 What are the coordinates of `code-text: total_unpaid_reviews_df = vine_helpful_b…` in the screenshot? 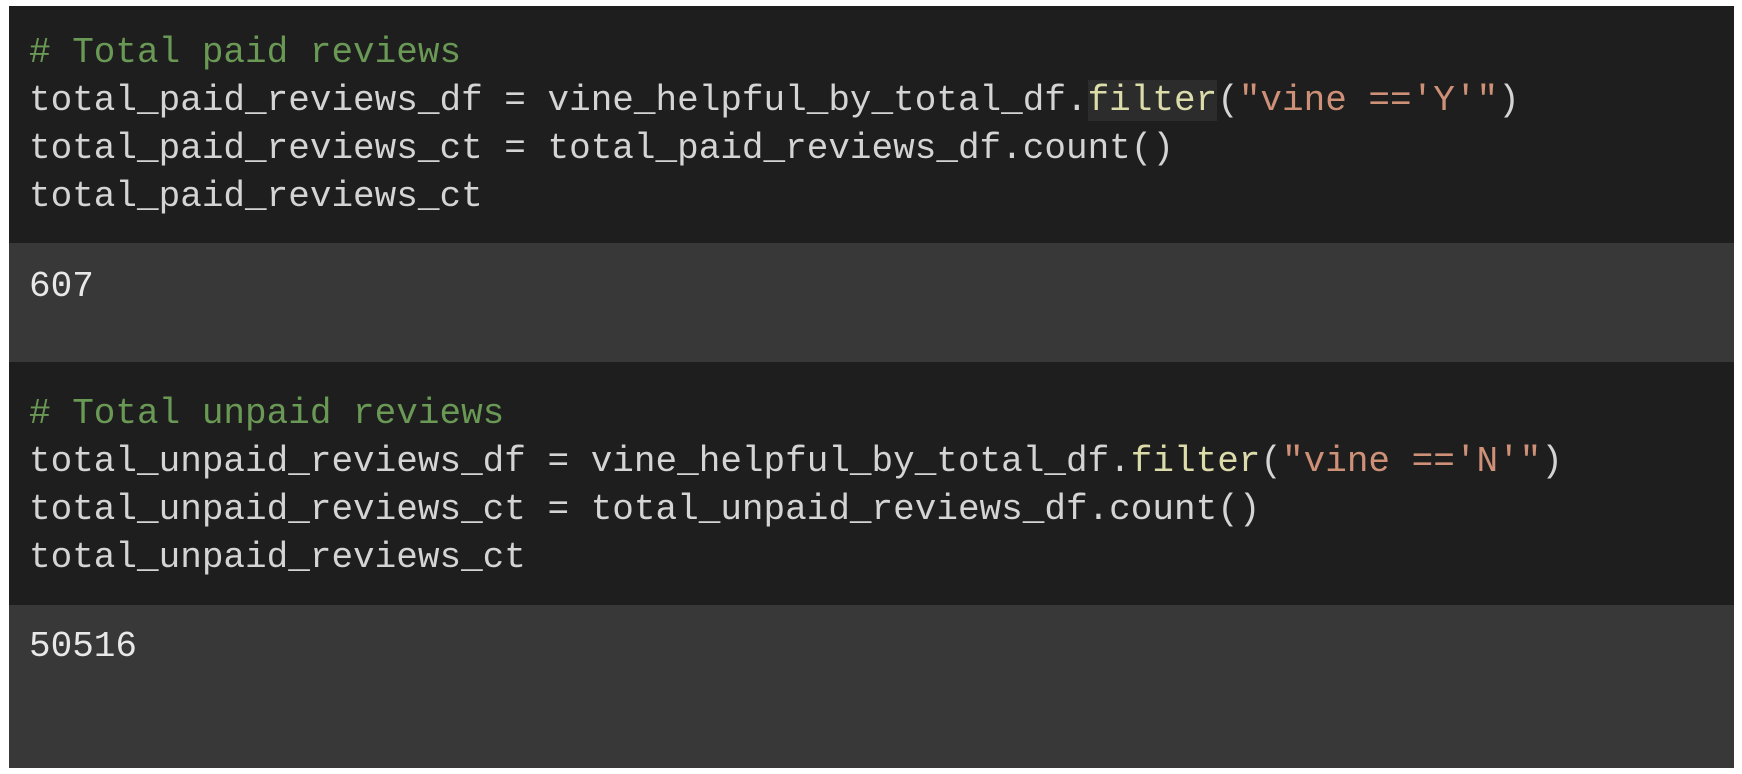 It's located at (580, 461).